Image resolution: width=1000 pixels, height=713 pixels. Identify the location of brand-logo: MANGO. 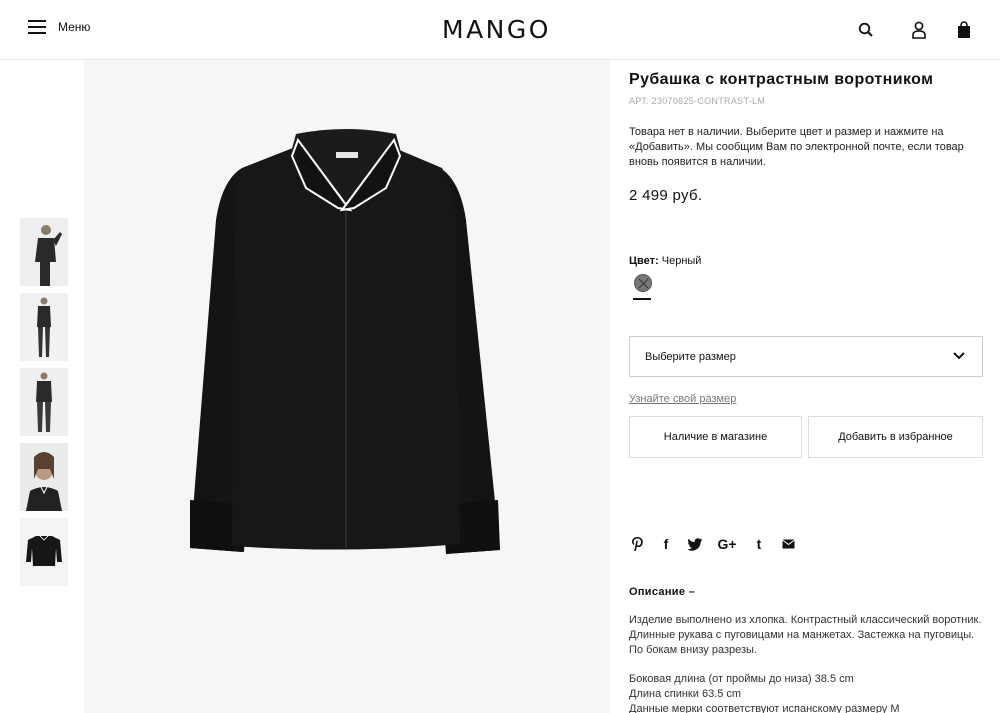
(496, 29).